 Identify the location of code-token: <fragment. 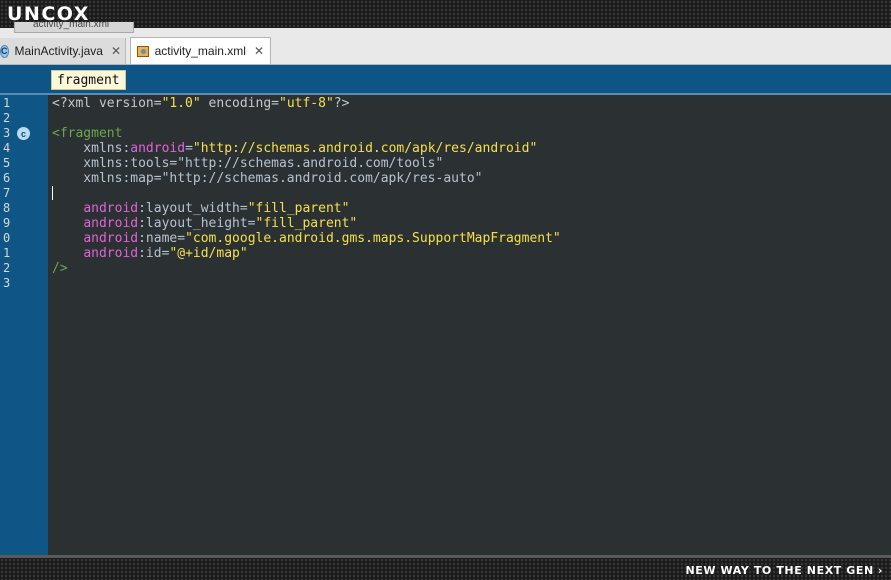
(87, 133).